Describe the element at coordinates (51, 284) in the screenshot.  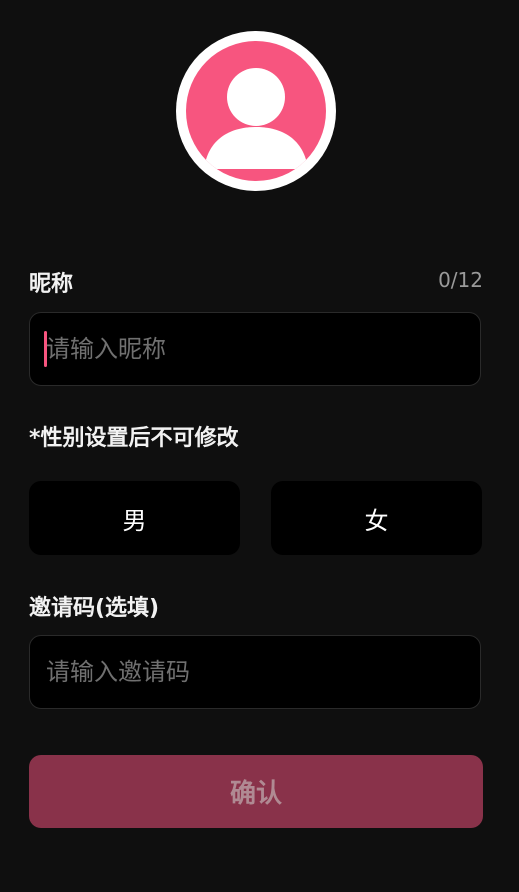
I see `nickname-label: 昵称` at that location.